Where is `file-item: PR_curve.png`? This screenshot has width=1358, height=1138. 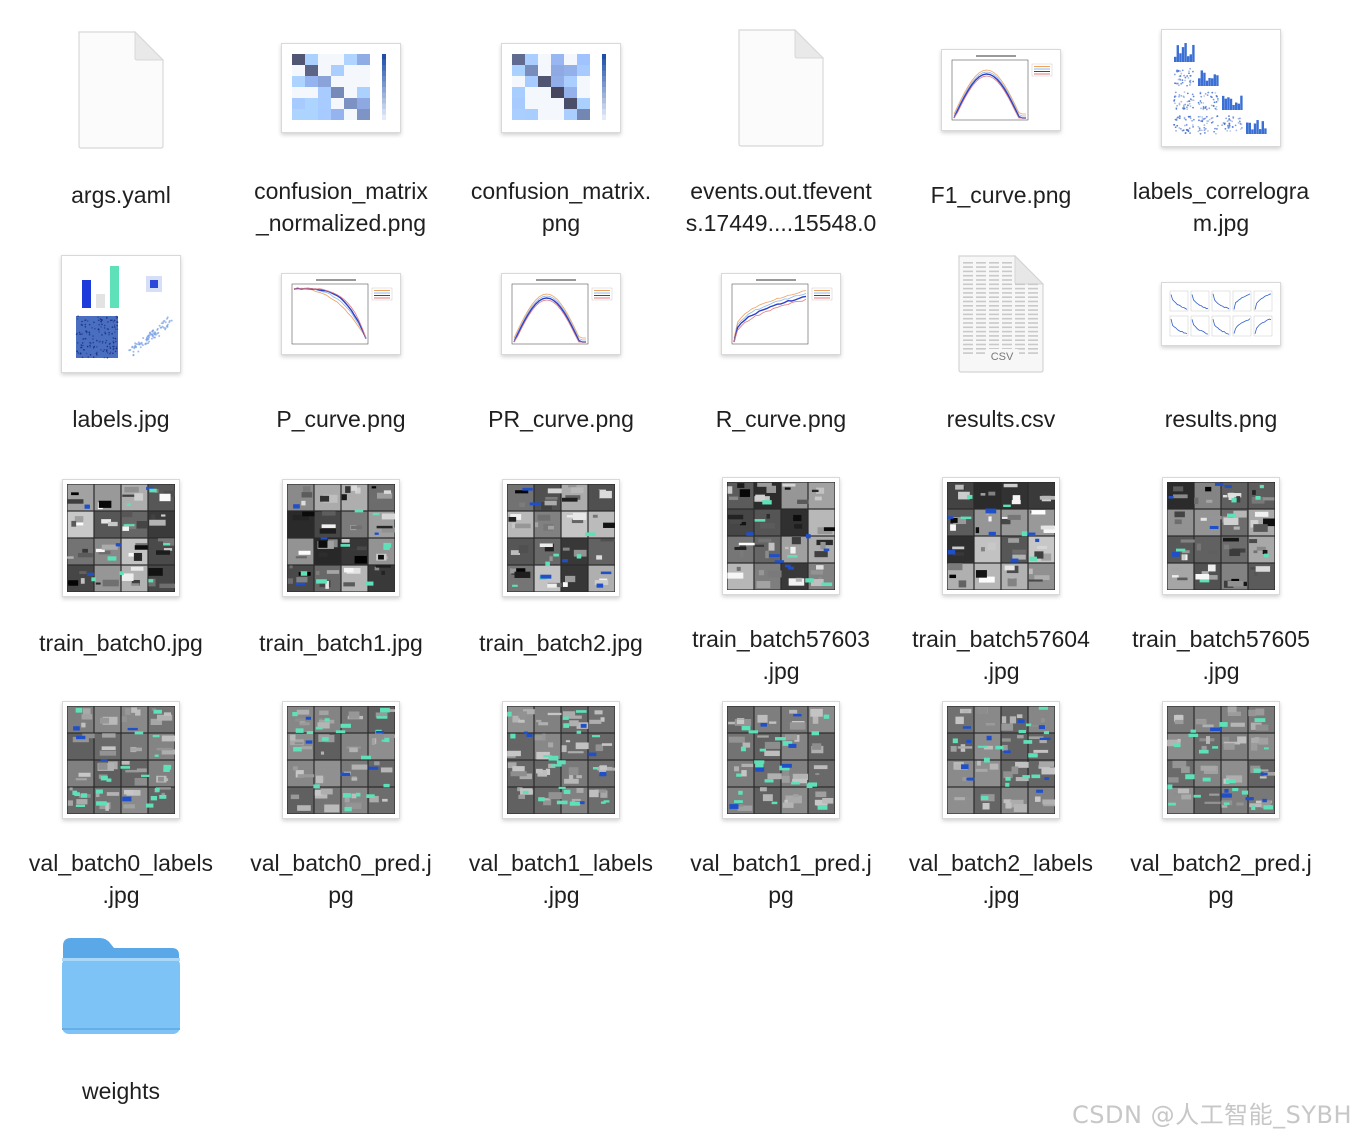
file-item: PR_curve.png is located at coordinates (561, 351).